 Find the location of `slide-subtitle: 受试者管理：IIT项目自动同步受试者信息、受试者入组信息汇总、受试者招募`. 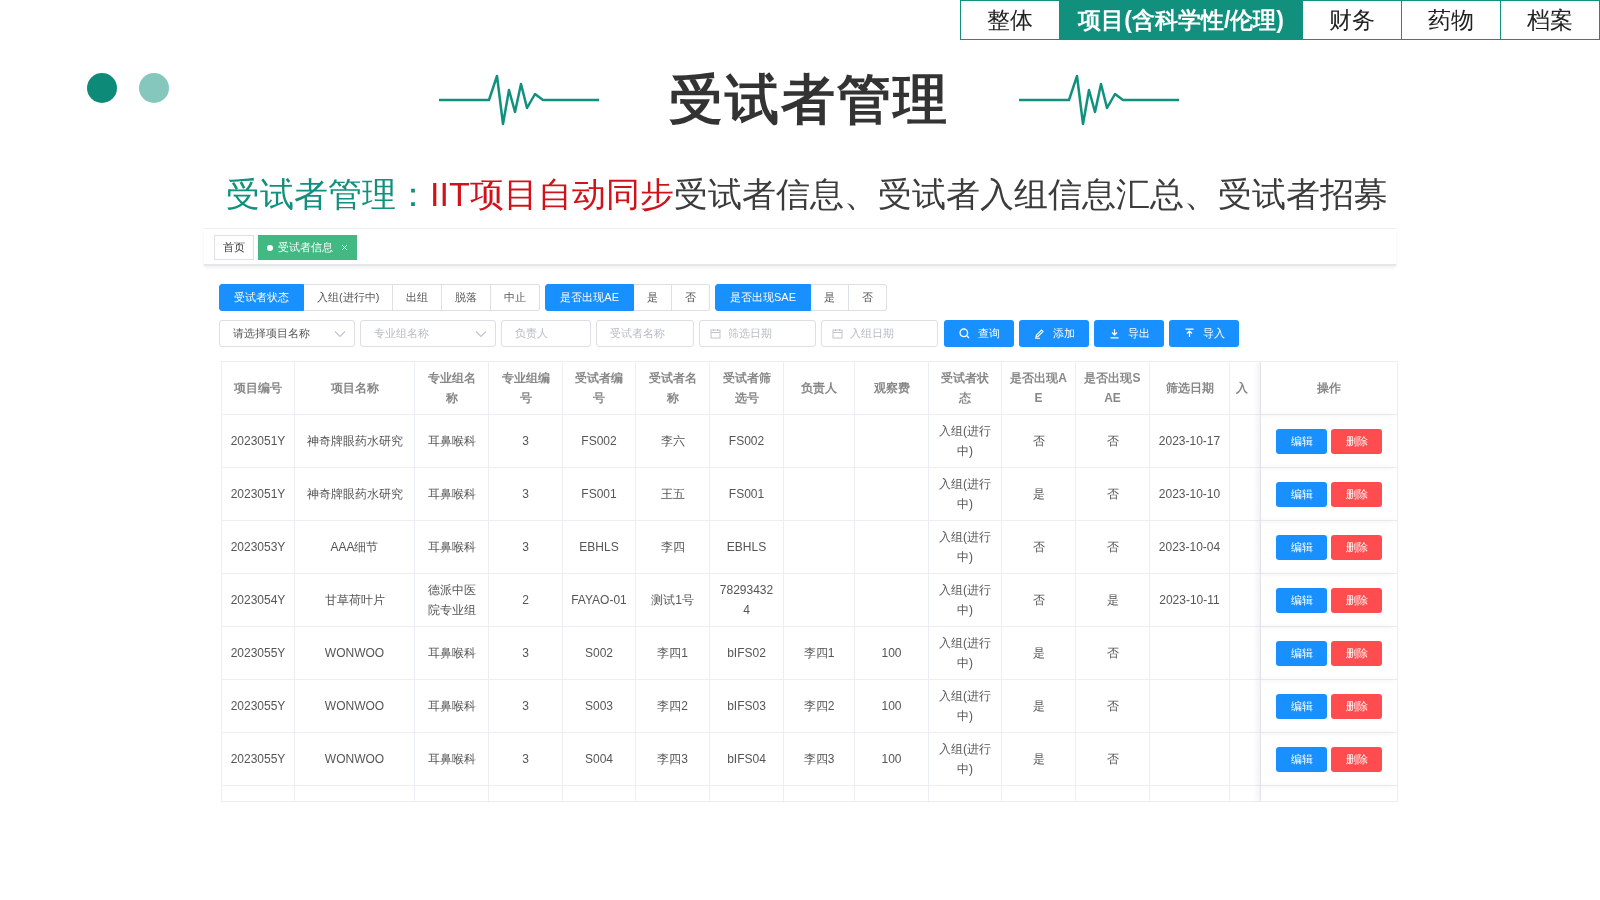

slide-subtitle: 受试者管理：IIT项目自动同步受试者信息、受试者入组信息汇总、受试者招募 is located at coordinates (807, 194).